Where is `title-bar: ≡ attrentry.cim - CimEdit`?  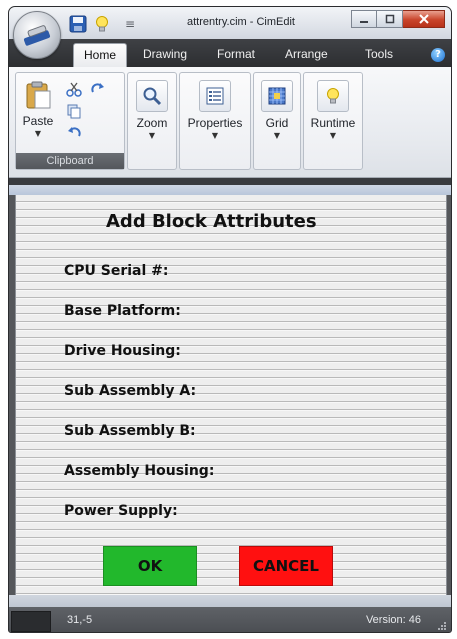
title-bar: ≡ attrentry.cim - CimEdit is located at coordinates (230, 23).